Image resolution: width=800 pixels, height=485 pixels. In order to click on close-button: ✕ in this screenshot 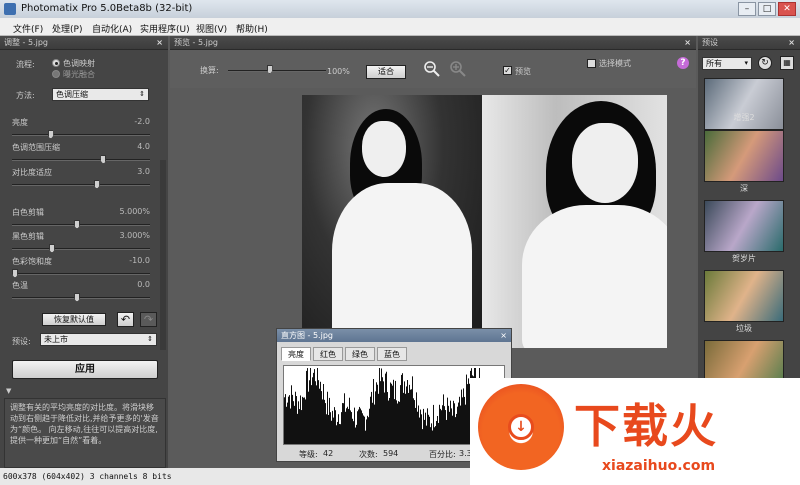, I will do `click(787, 9)`.